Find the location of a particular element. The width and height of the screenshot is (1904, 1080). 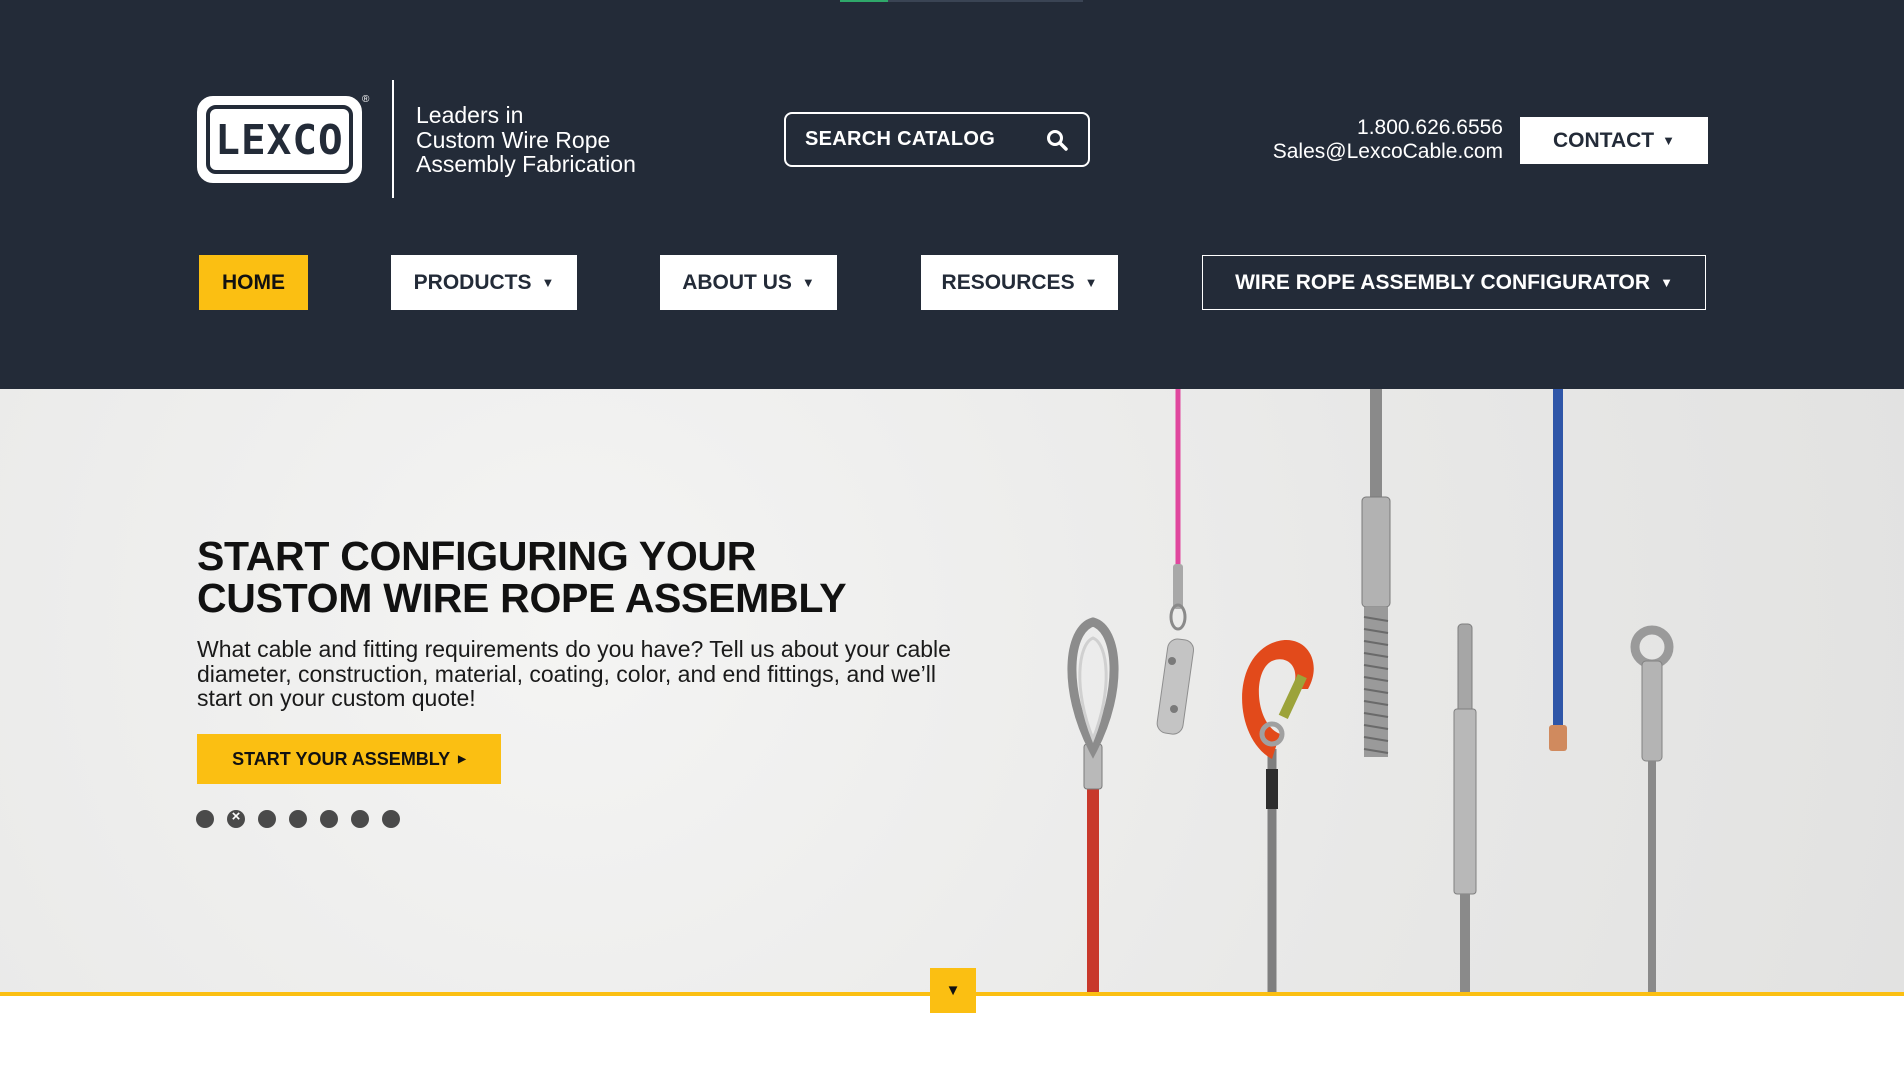

search-catalog-button: SEARCH CATALOG is located at coordinates (937, 139).